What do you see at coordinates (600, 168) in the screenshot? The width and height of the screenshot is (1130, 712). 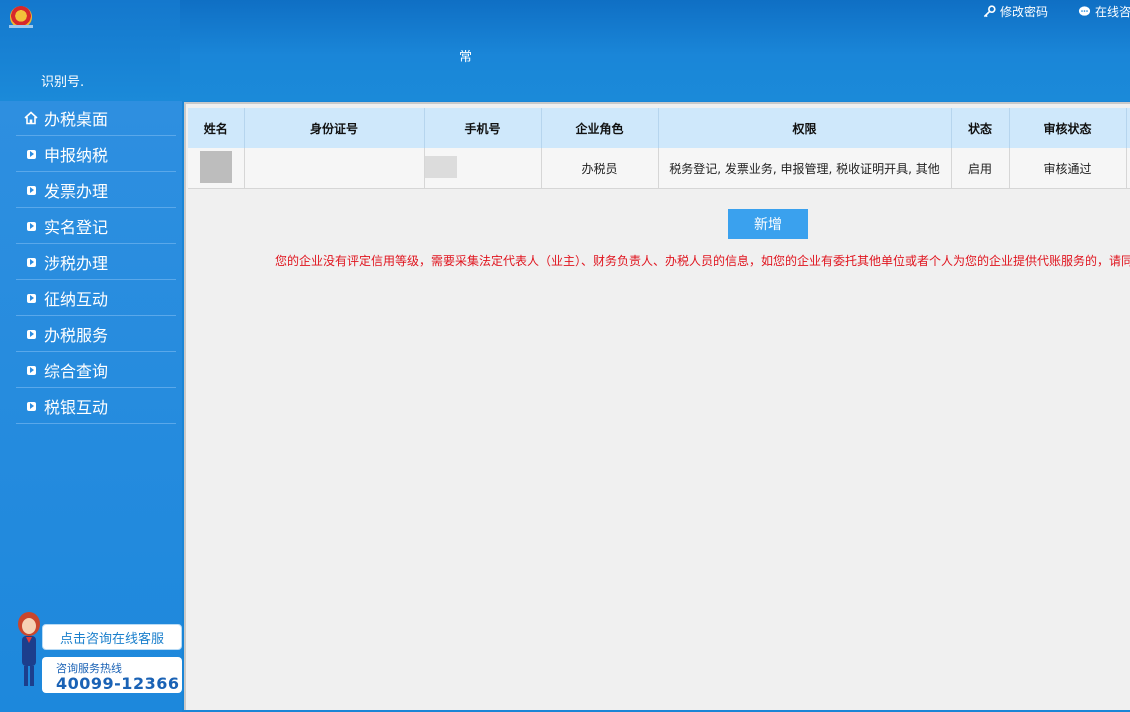 I see `cell-role: 办税员` at bounding box center [600, 168].